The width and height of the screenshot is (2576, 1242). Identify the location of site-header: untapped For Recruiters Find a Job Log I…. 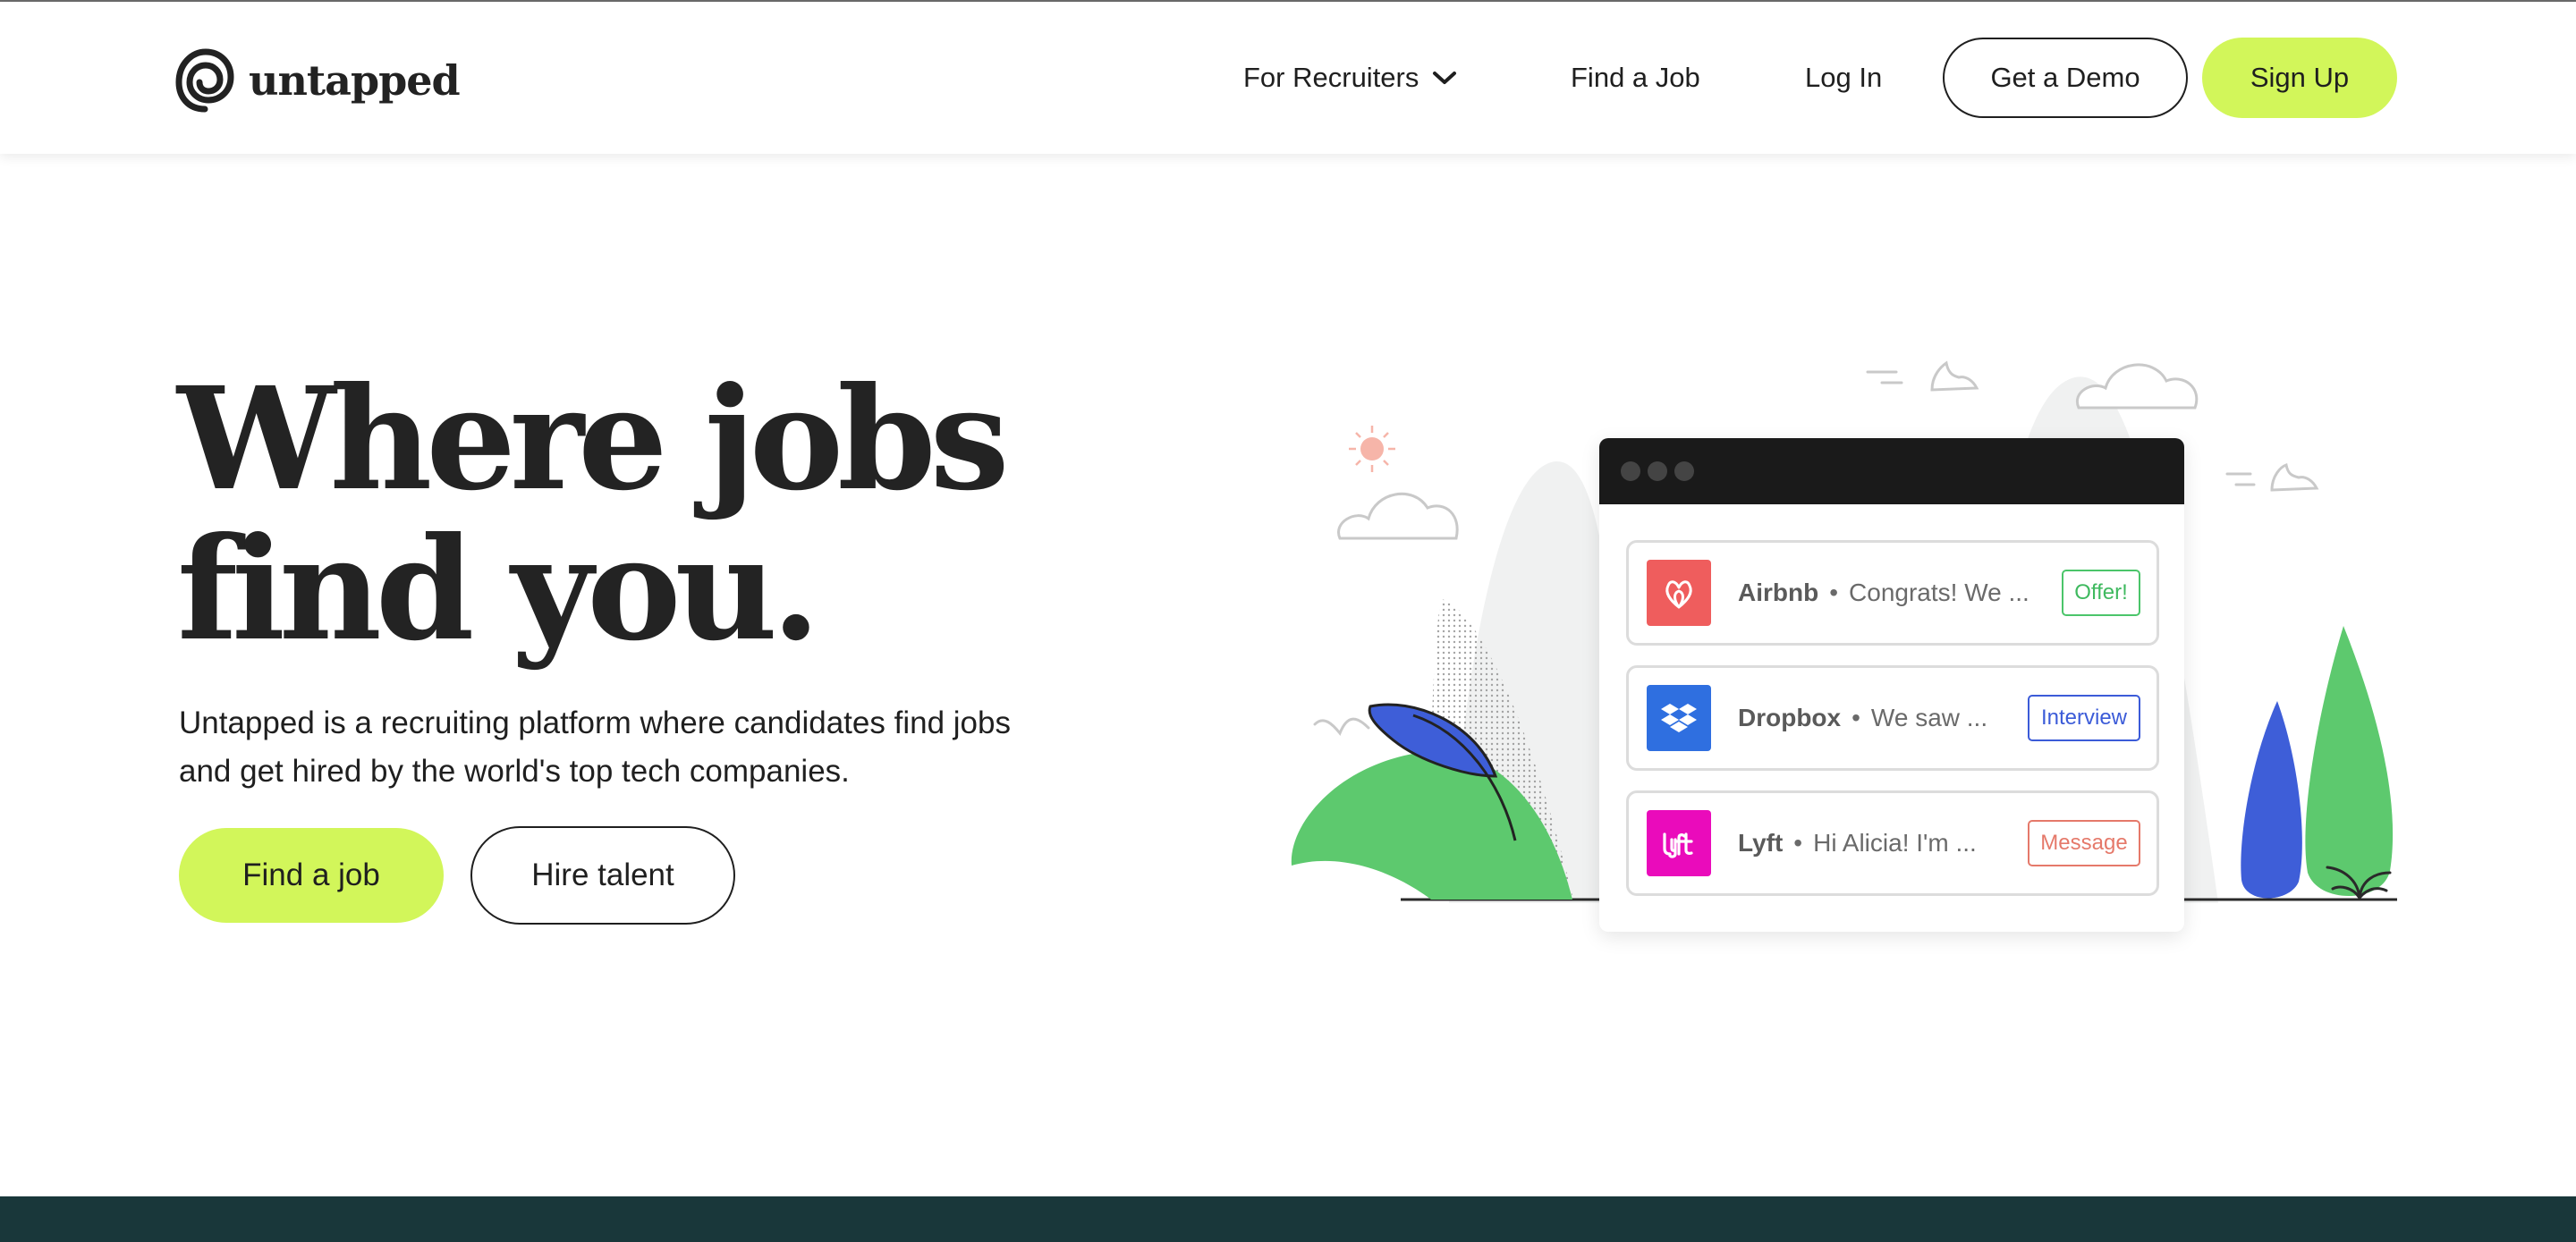
(1288, 78).